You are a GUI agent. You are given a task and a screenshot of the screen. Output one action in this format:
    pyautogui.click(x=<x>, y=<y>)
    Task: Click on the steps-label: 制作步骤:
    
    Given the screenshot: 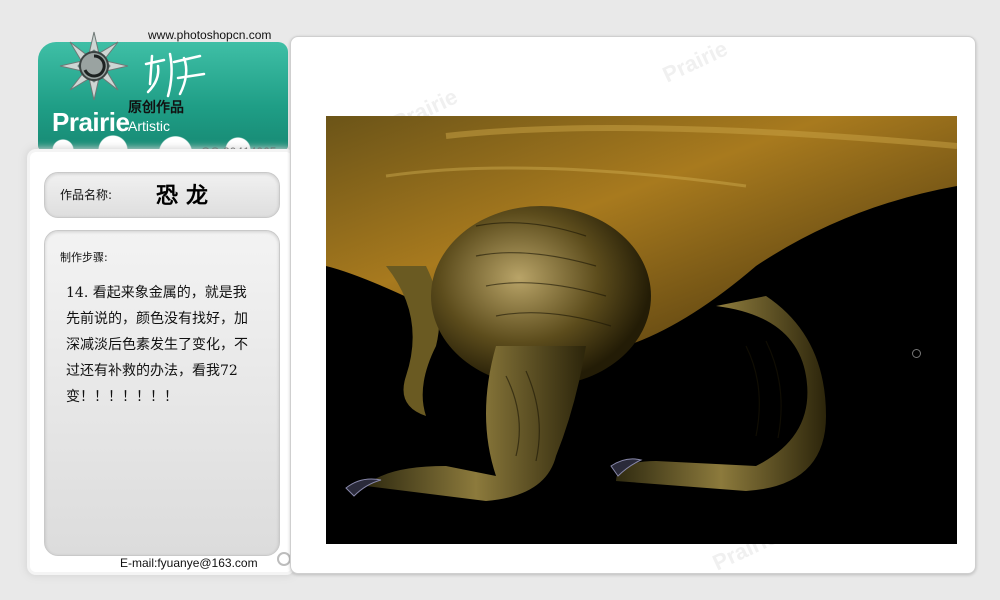 What is the action you would take?
    pyautogui.click(x=84, y=257)
    